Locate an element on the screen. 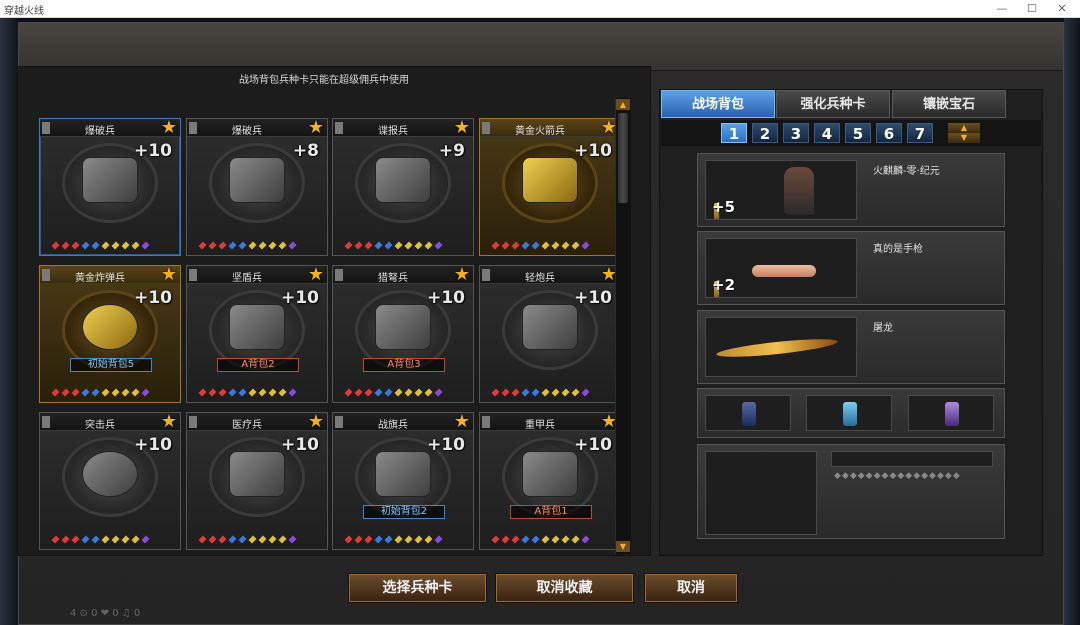  card-name: 医疗兵 is located at coordinates (247, 425).